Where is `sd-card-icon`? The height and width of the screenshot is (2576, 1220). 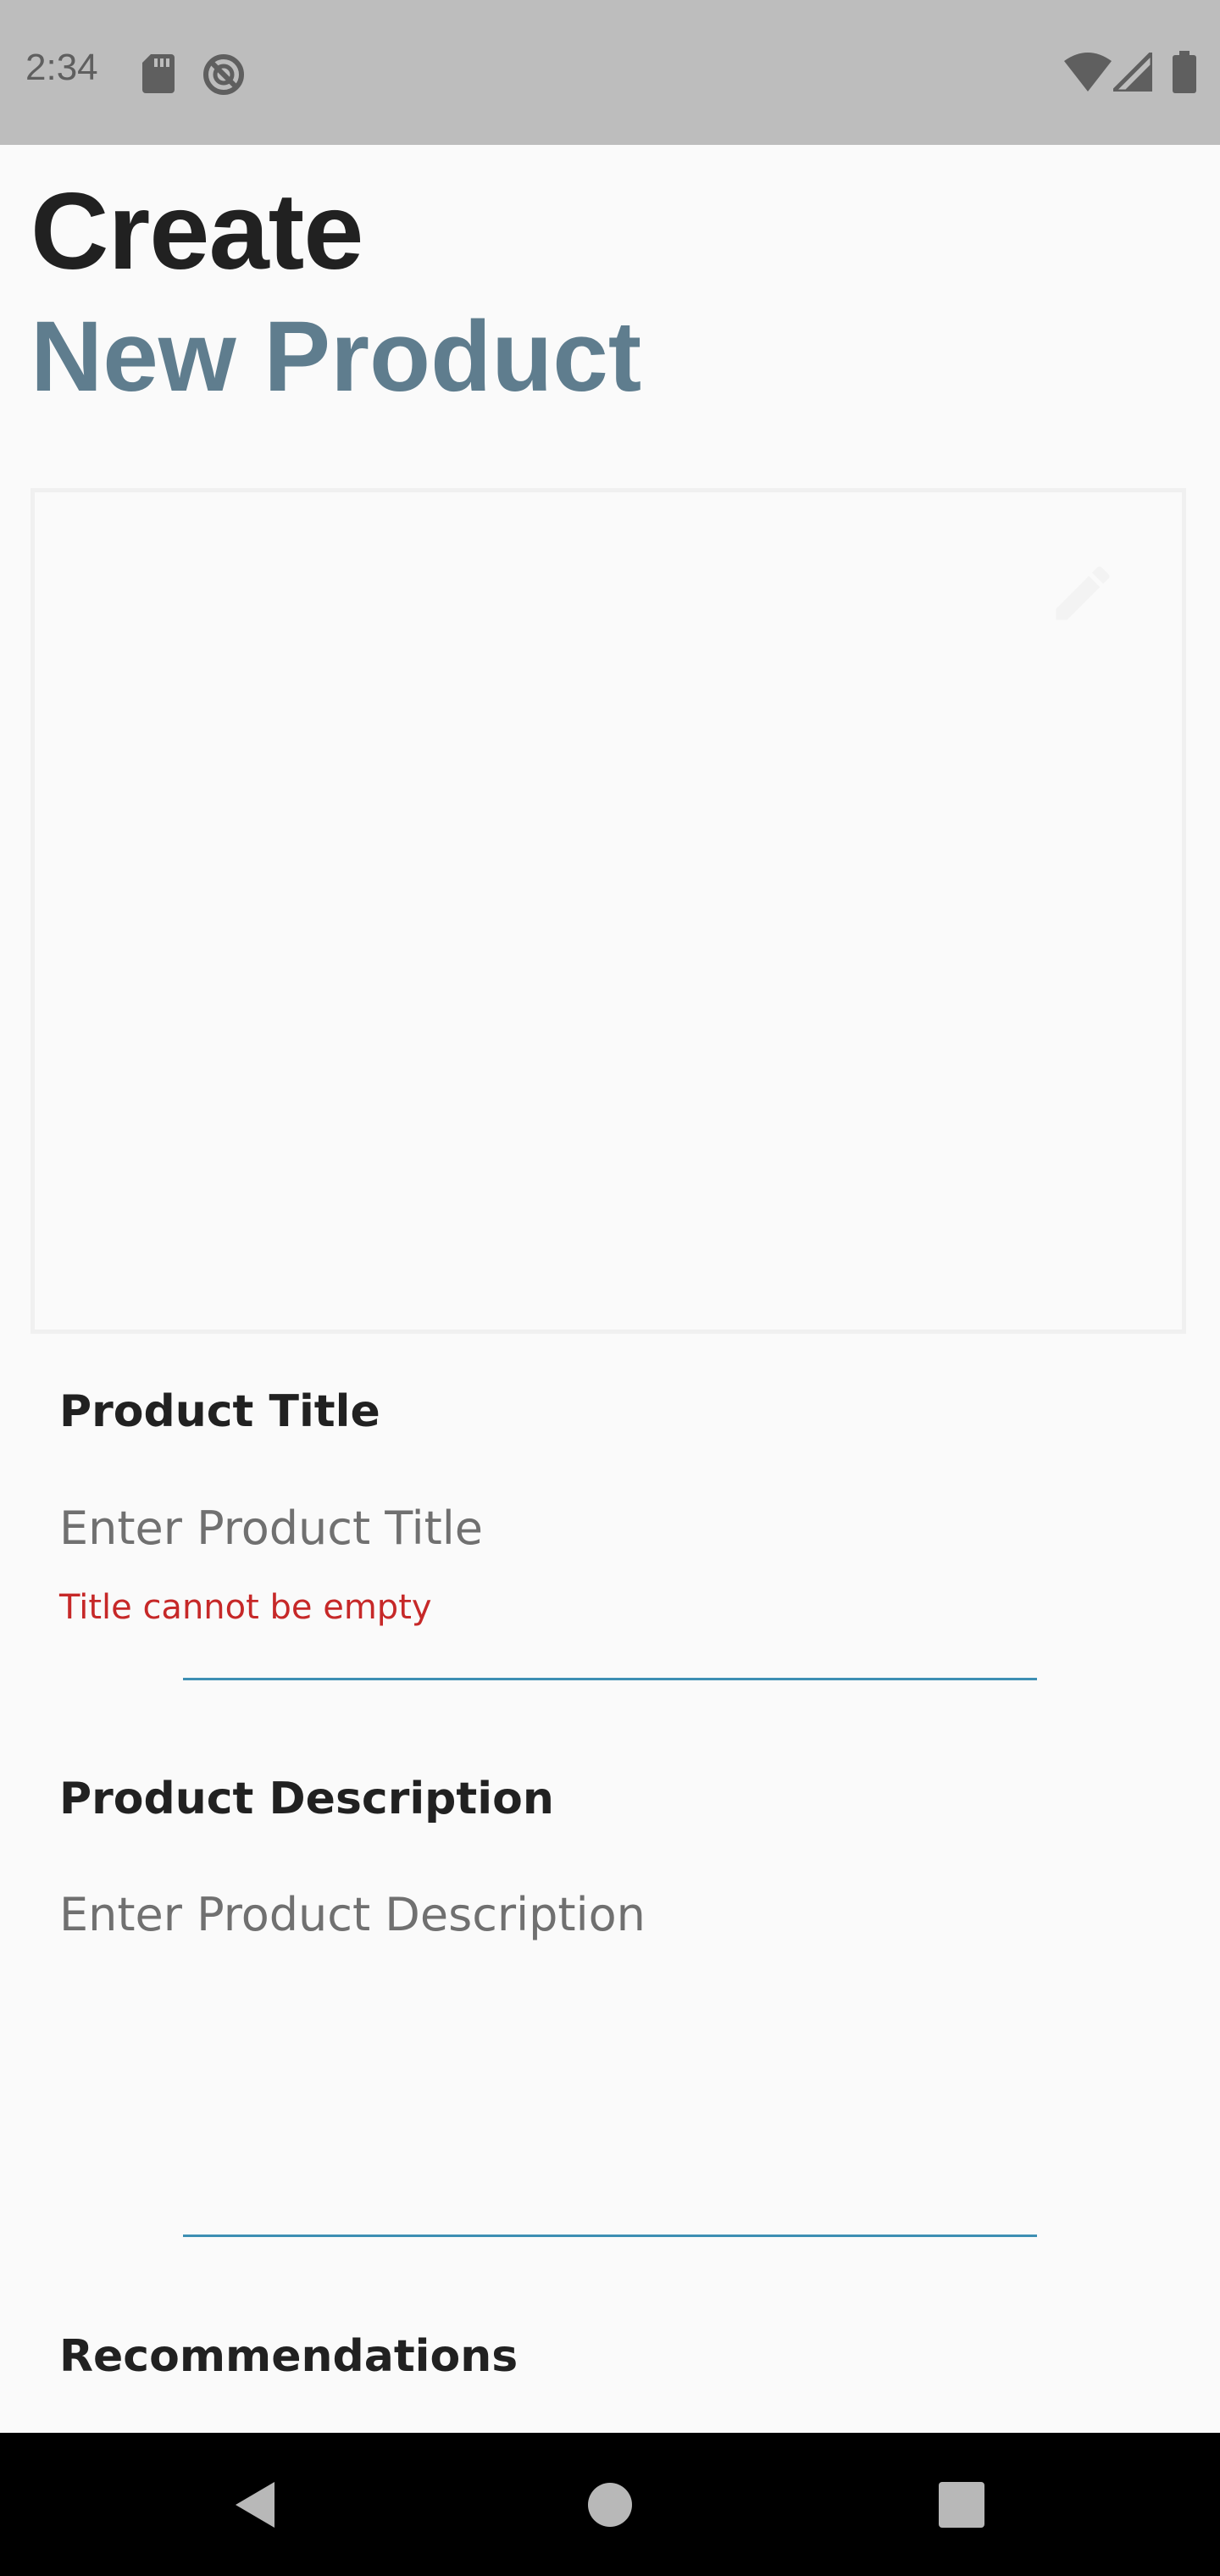 sd-card-icon is located at coordinates (158, 73).